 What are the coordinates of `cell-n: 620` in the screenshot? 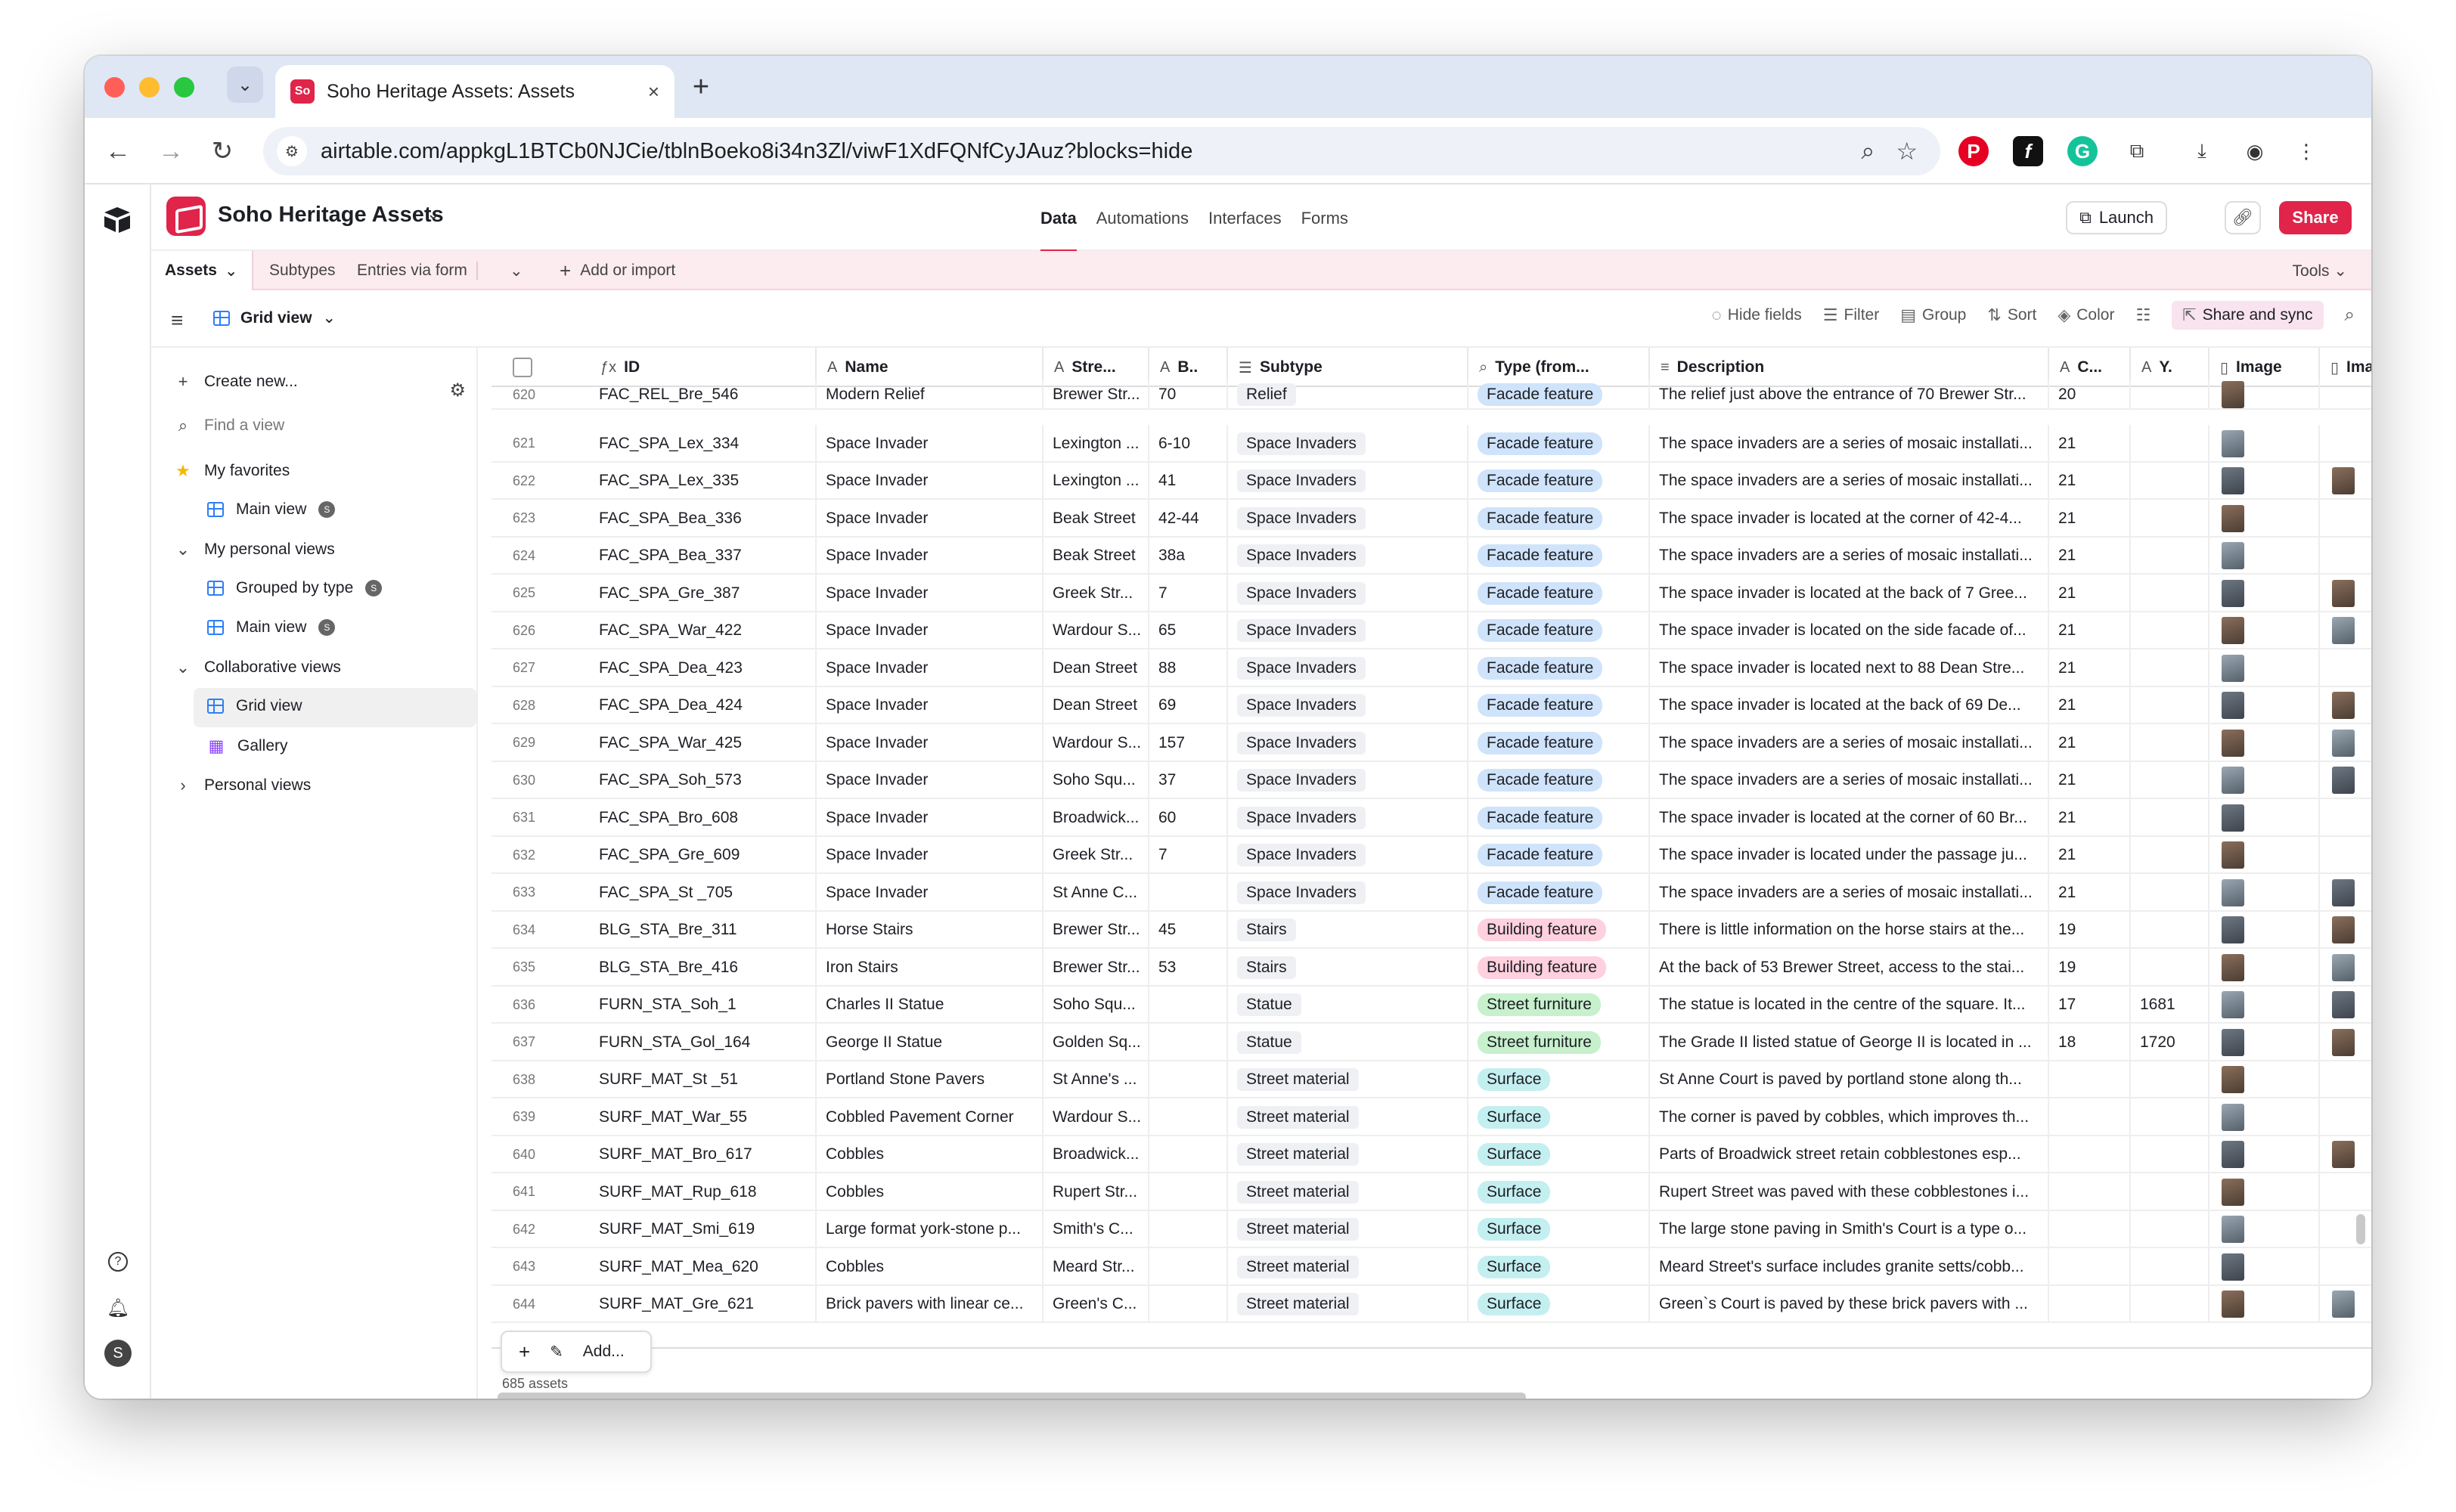 It's located at (541, 395).